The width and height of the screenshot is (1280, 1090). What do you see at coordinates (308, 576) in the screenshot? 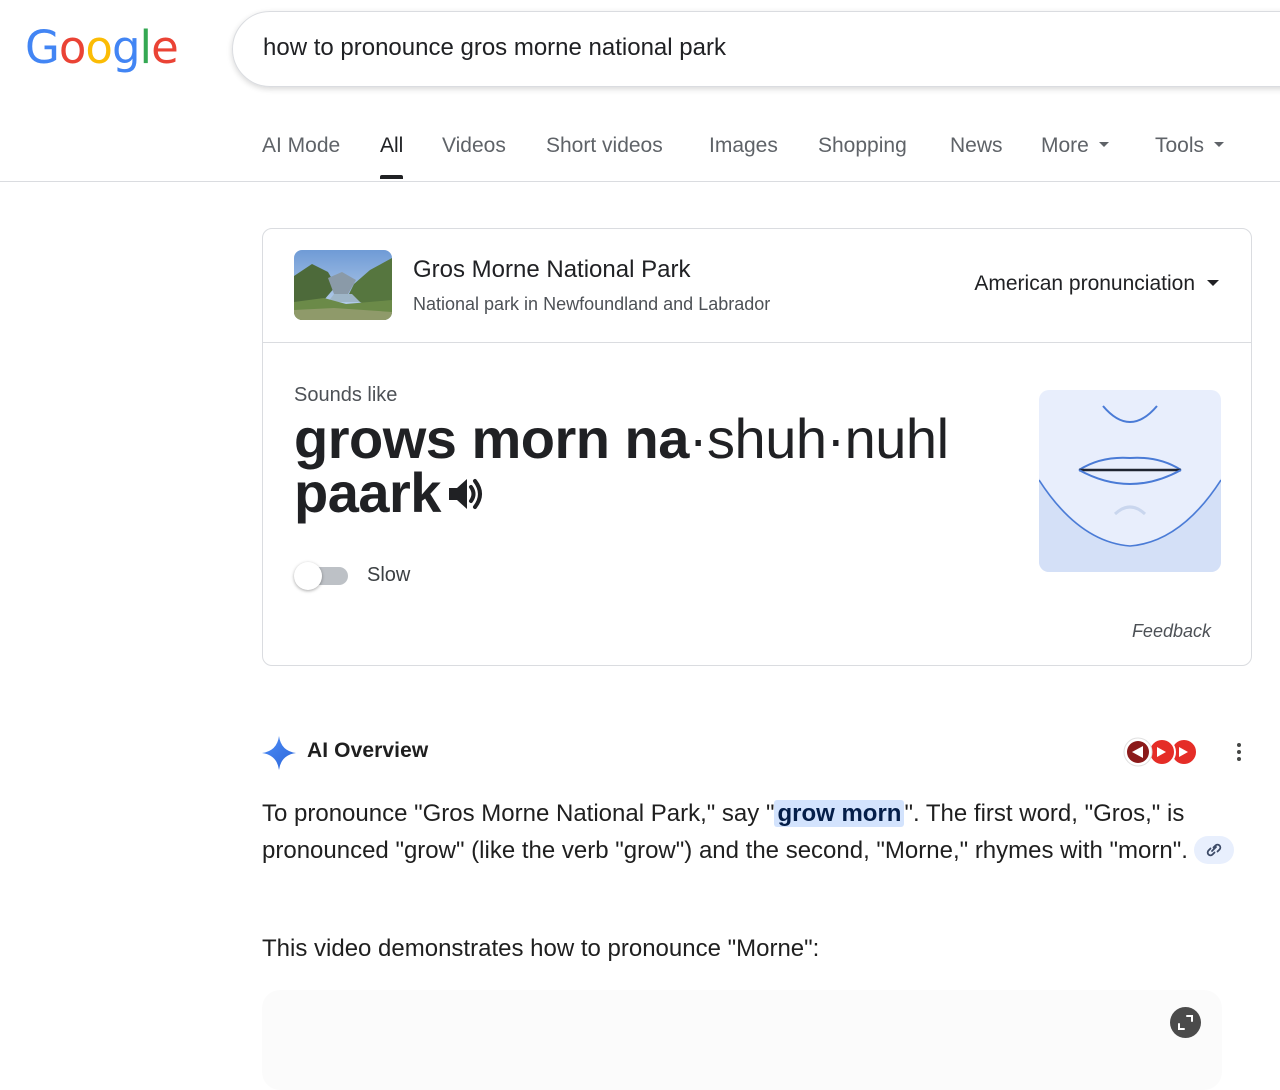
I see `toggle-knob` at bounding box center [308, 576].